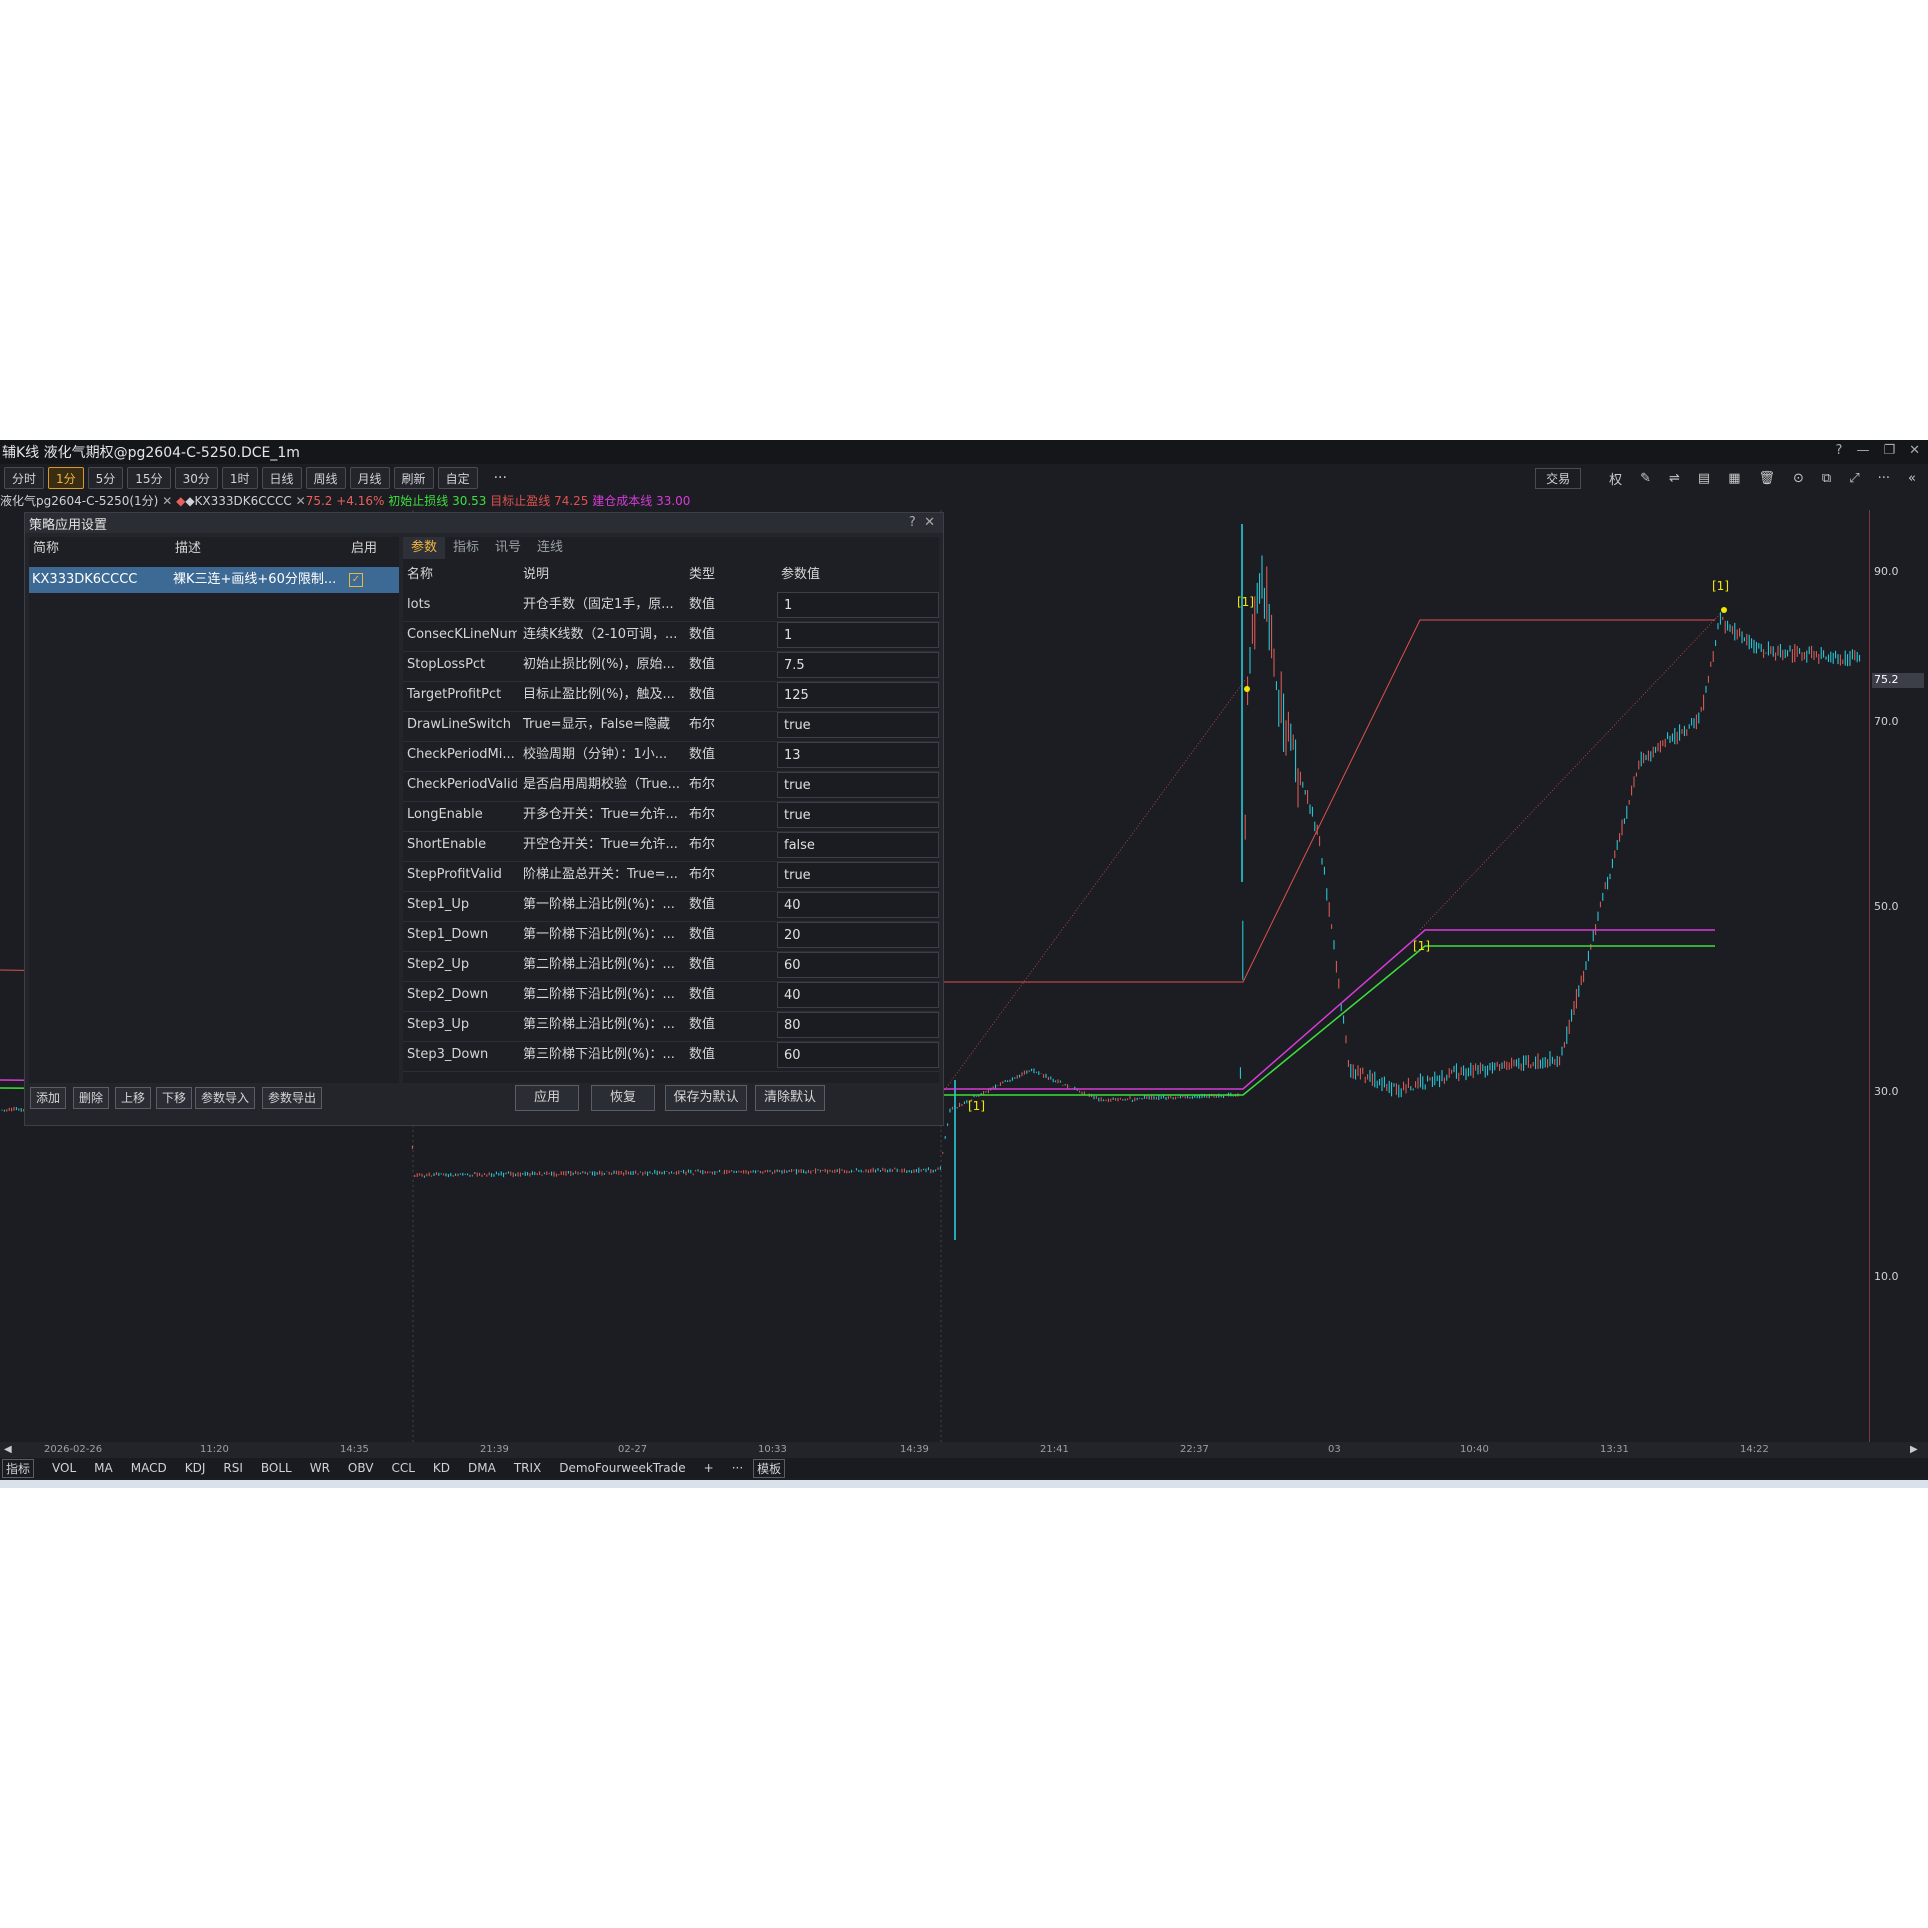 This screenshot has height=1928, width=1928. I want to click on move-down-button: 下移, so click(174, 1098).